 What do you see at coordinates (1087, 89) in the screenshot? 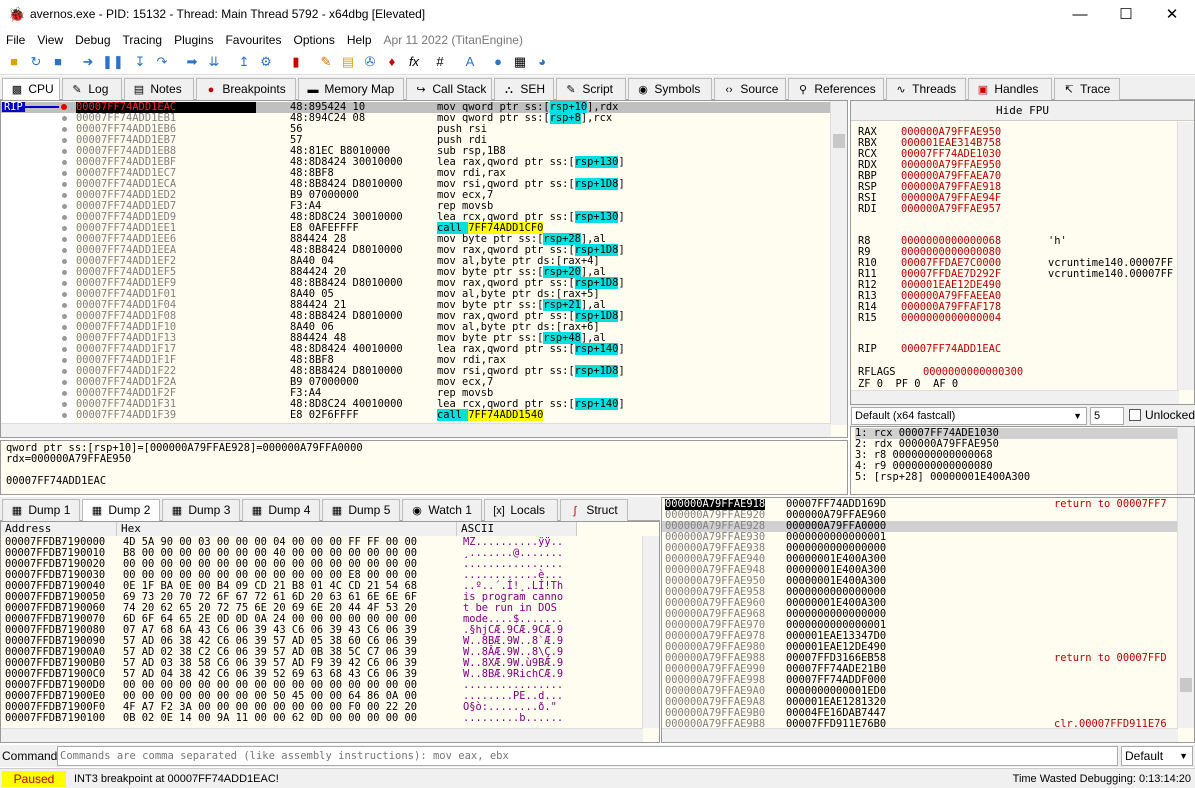
I see `tab-trace: ↸ Trace` at bounding box center [1087, 89].